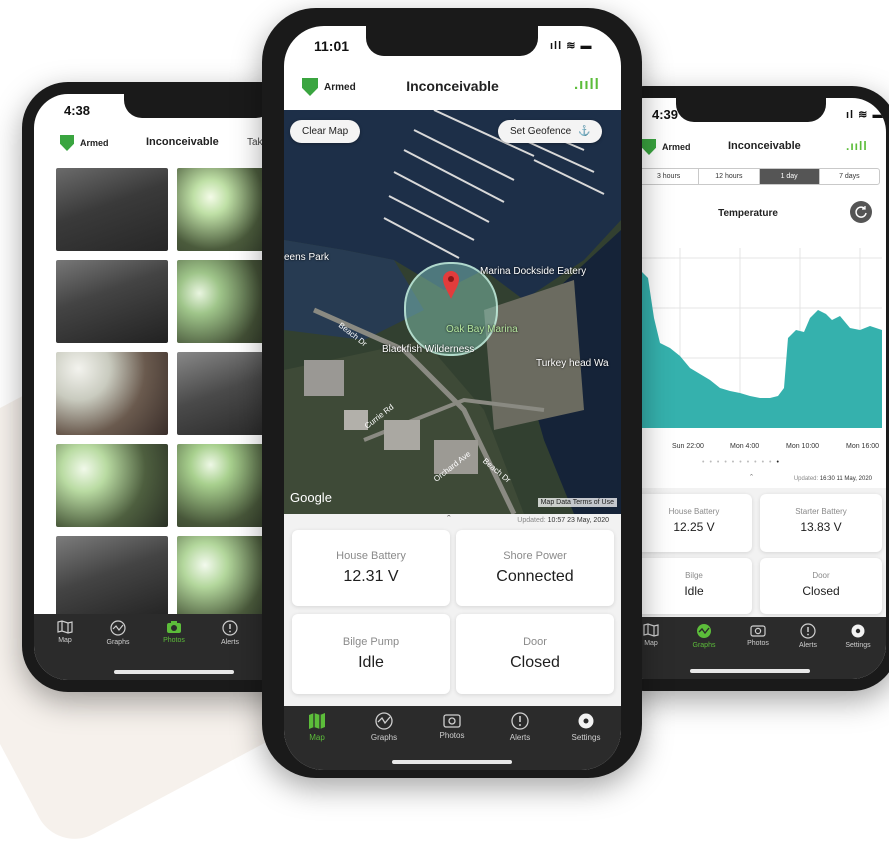  Describe the element at coordinates (307, 257) in the screenshot. I see `map-label-park: eens Park` at that location.